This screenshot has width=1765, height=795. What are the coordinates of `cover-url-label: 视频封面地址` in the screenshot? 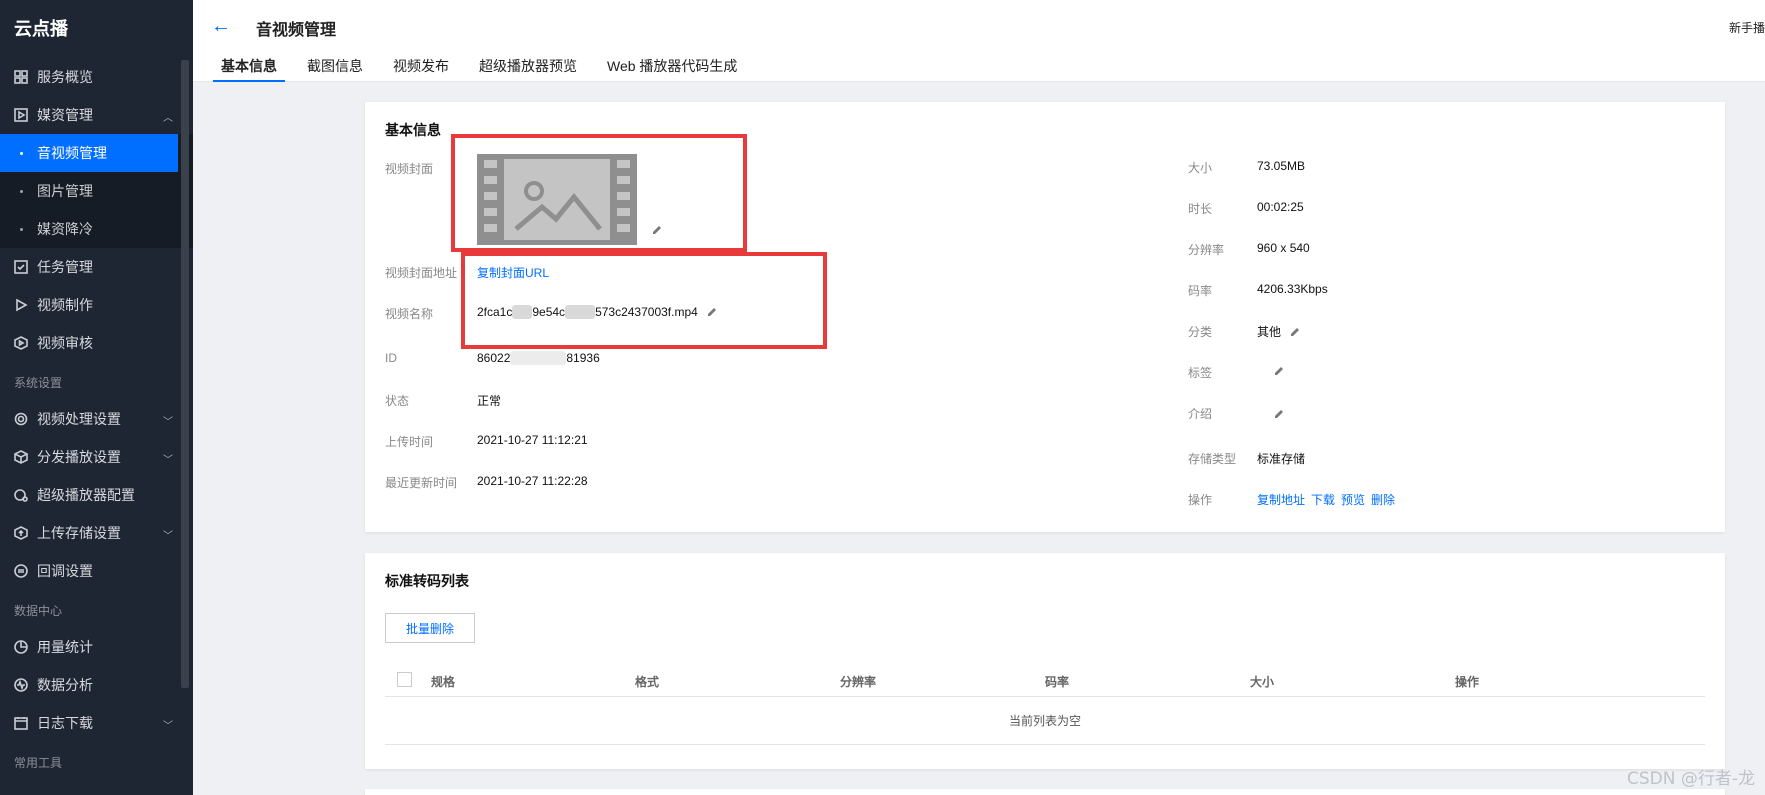 It's located at (421, 273).